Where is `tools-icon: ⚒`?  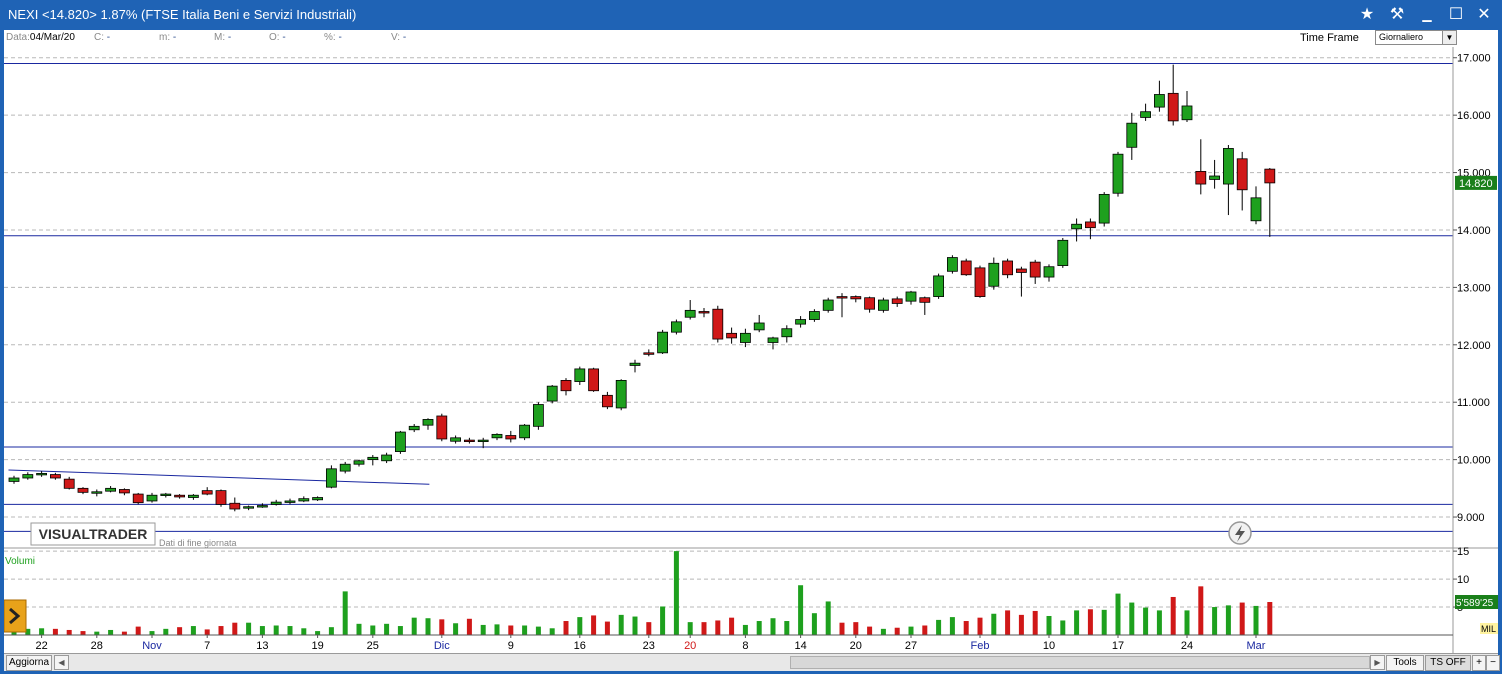
tools-icon: ⚒ is located at coordinates (1397, 15).